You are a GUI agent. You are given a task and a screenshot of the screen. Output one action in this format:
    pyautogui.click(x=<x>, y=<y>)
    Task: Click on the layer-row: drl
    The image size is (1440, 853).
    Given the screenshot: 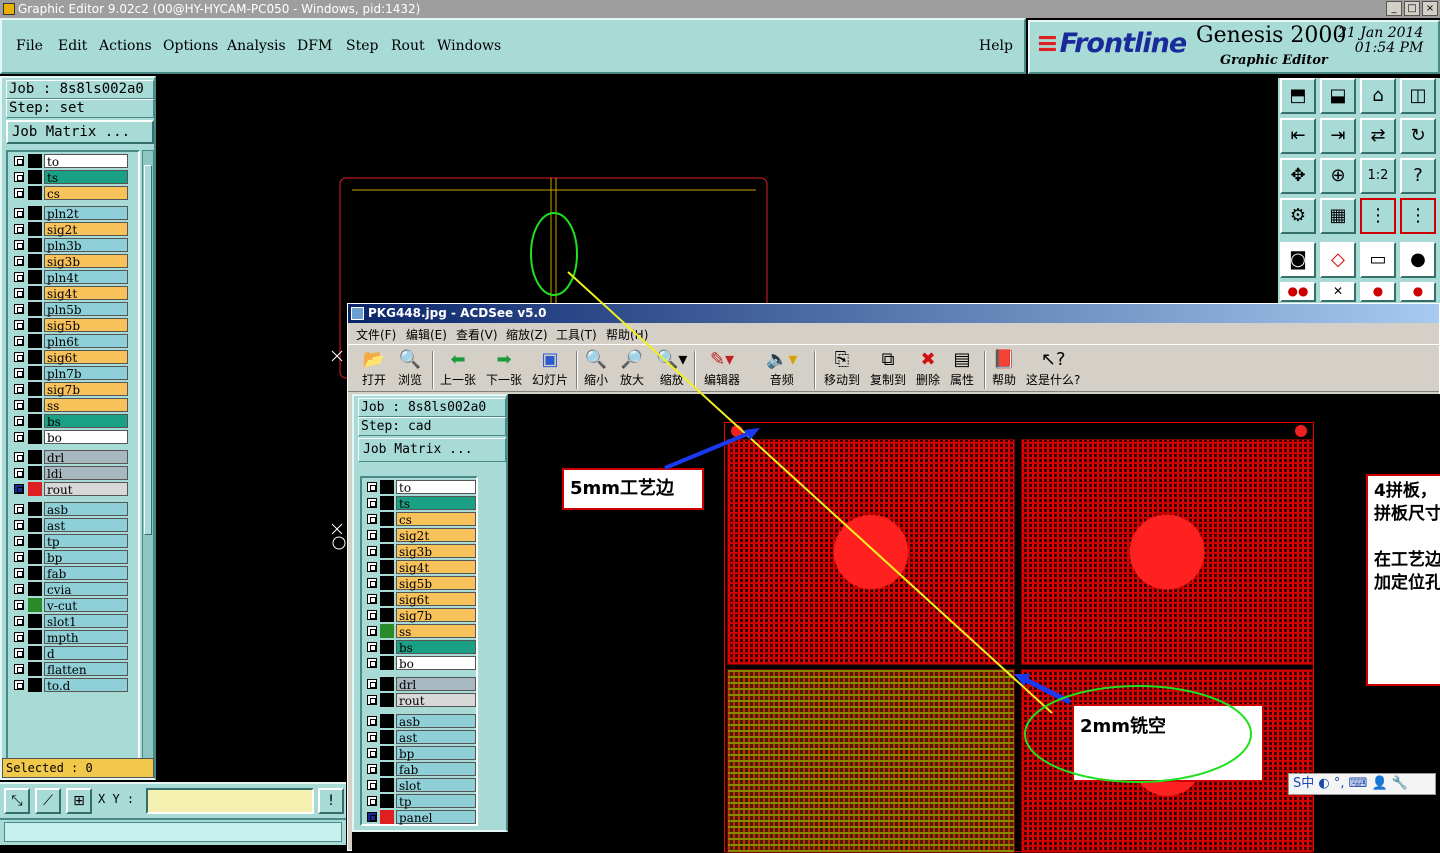 What is the action you would take?
    pyautogui.click(x=69, y=457)
    